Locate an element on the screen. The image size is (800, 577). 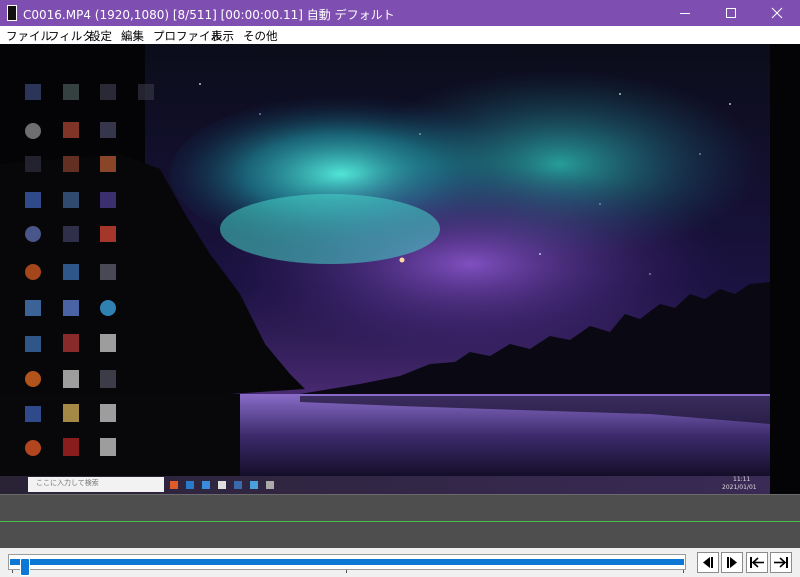
menu-view: 表示 is located at coordinates (222, 36).